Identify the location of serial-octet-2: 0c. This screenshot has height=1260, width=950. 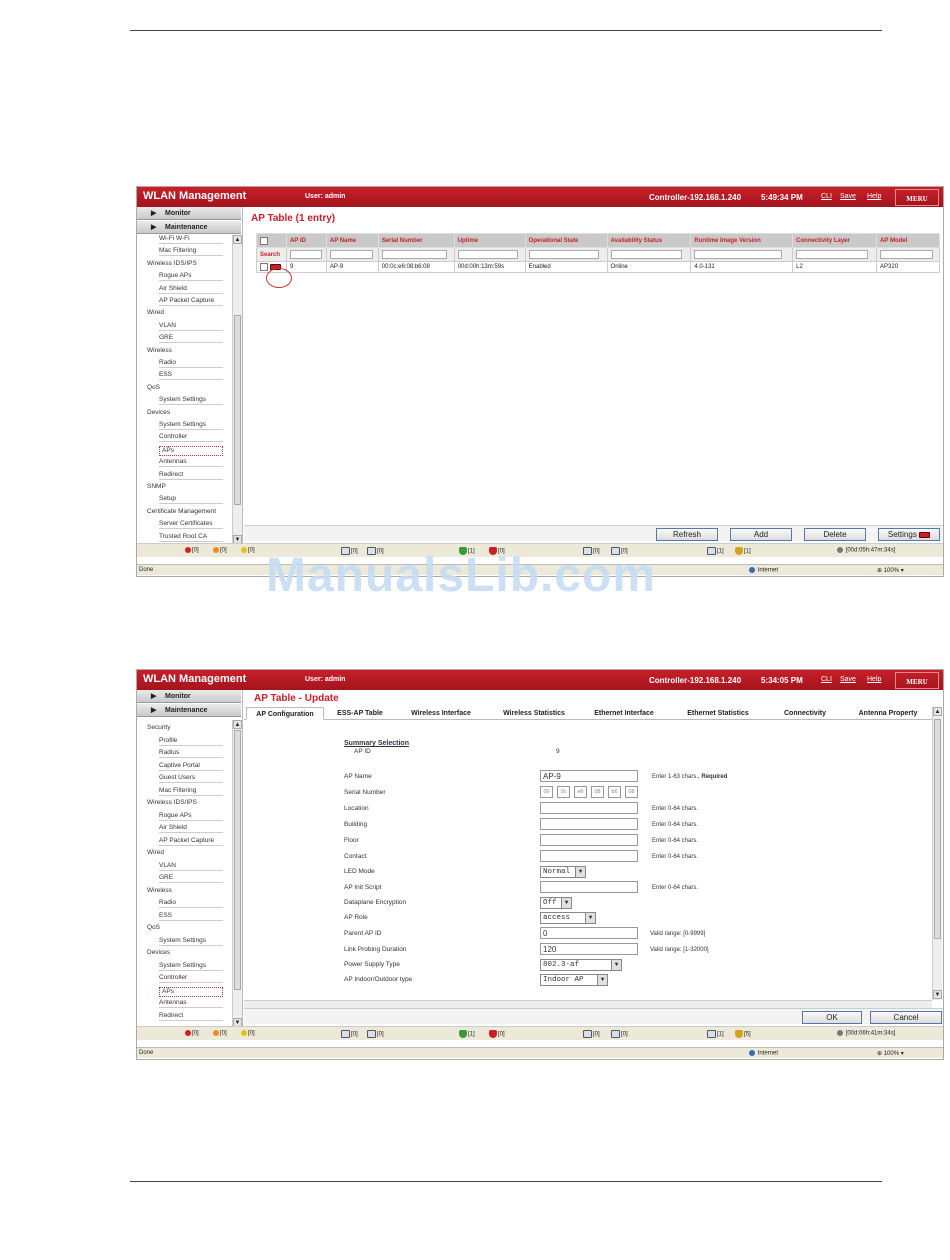
(563, 792).